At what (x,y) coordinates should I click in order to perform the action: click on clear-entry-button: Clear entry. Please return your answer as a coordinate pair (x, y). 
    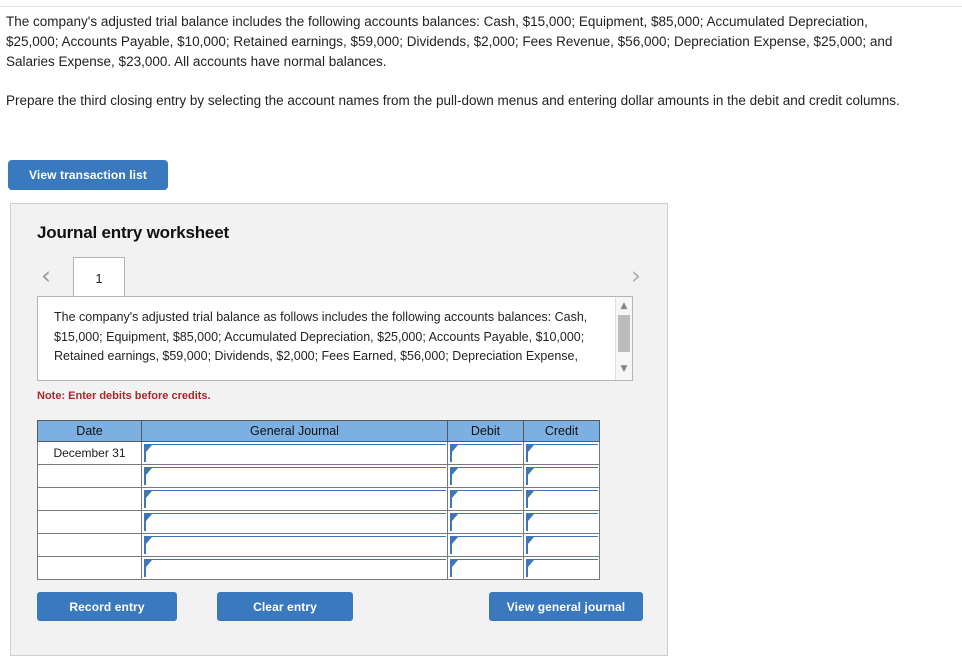
    Looking at the image, I should click on (285, 606).